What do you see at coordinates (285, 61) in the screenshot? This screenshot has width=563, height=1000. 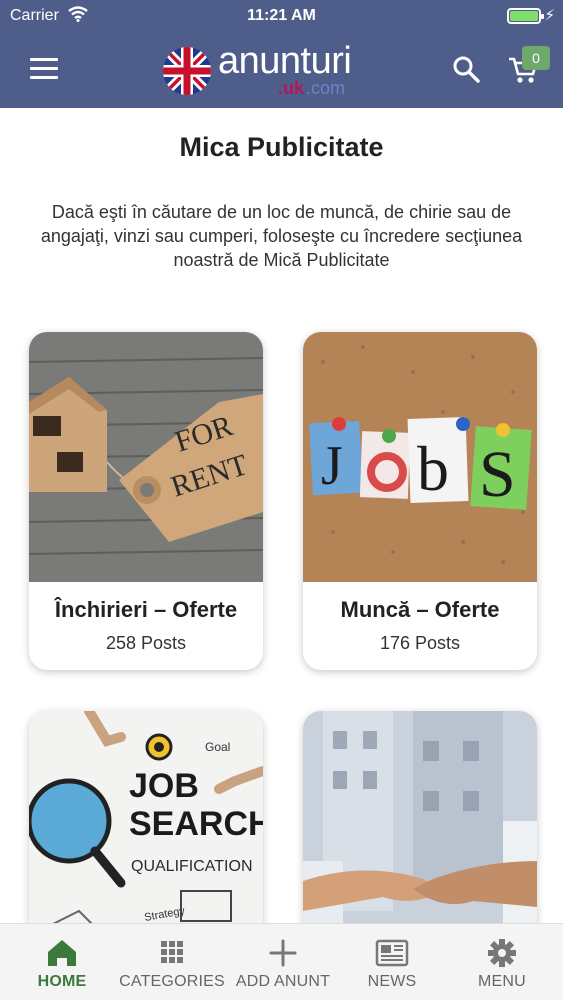 I see `logo-text: anunturi` at bounding box center [285, 61].